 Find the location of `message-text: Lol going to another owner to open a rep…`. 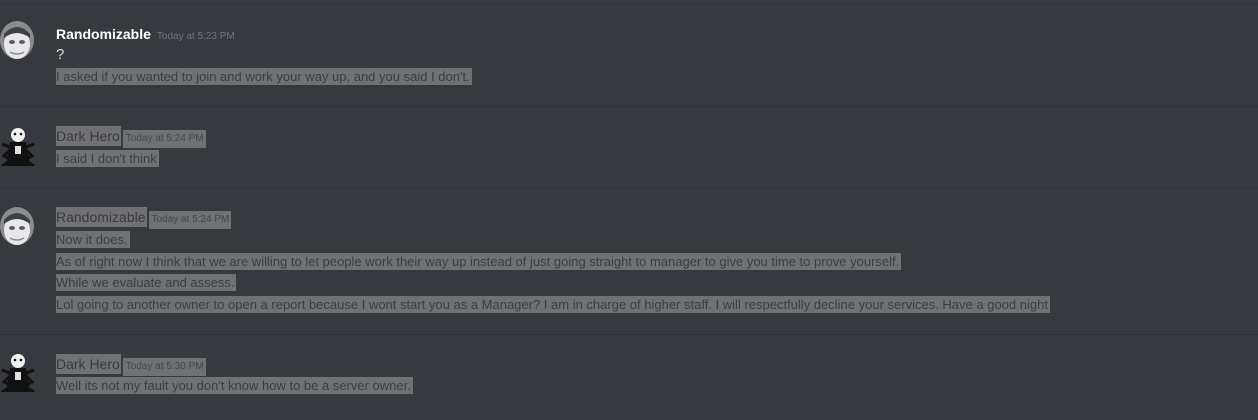

message-text: Lol going to another owner to open a rep… is located at coordinates (553, 304).